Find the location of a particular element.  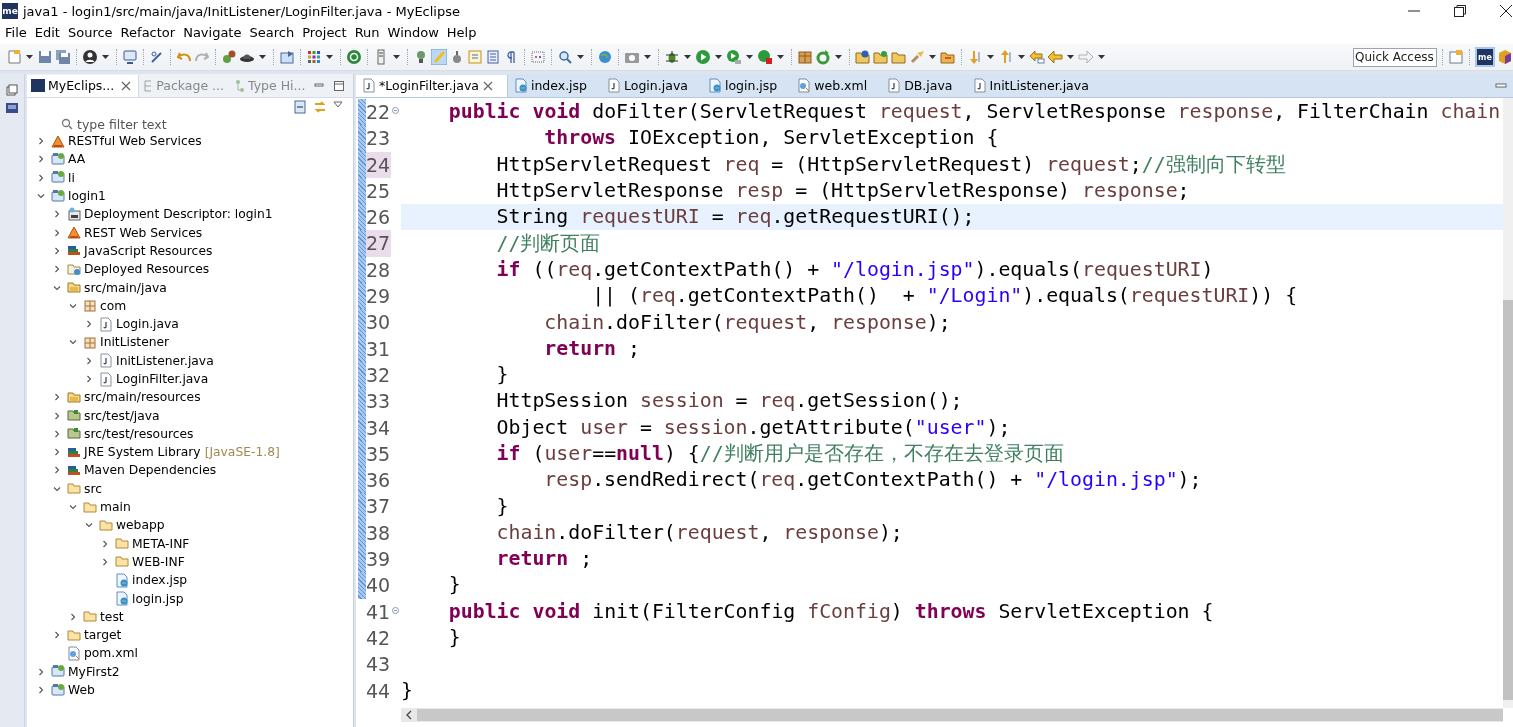

tree-item: src is located at coordinates (93, 488).